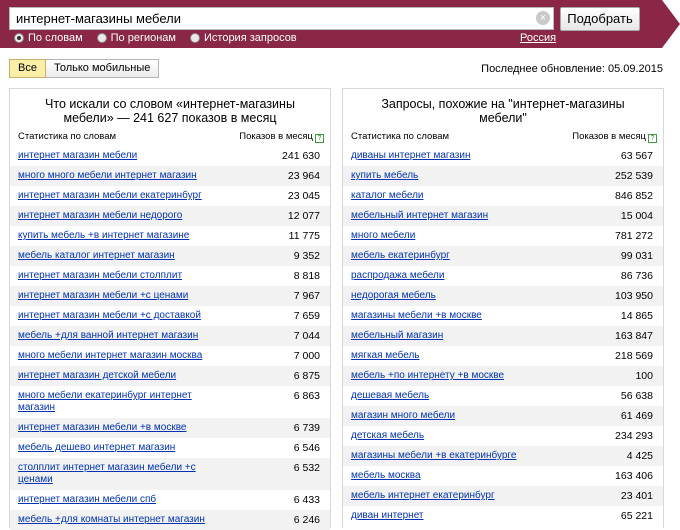  What do you see at coordinates (123, 520) in the screenshot?
I see `keyword-link: мебель +для комнаты интернет магазин` at bounding box center [123, 520].